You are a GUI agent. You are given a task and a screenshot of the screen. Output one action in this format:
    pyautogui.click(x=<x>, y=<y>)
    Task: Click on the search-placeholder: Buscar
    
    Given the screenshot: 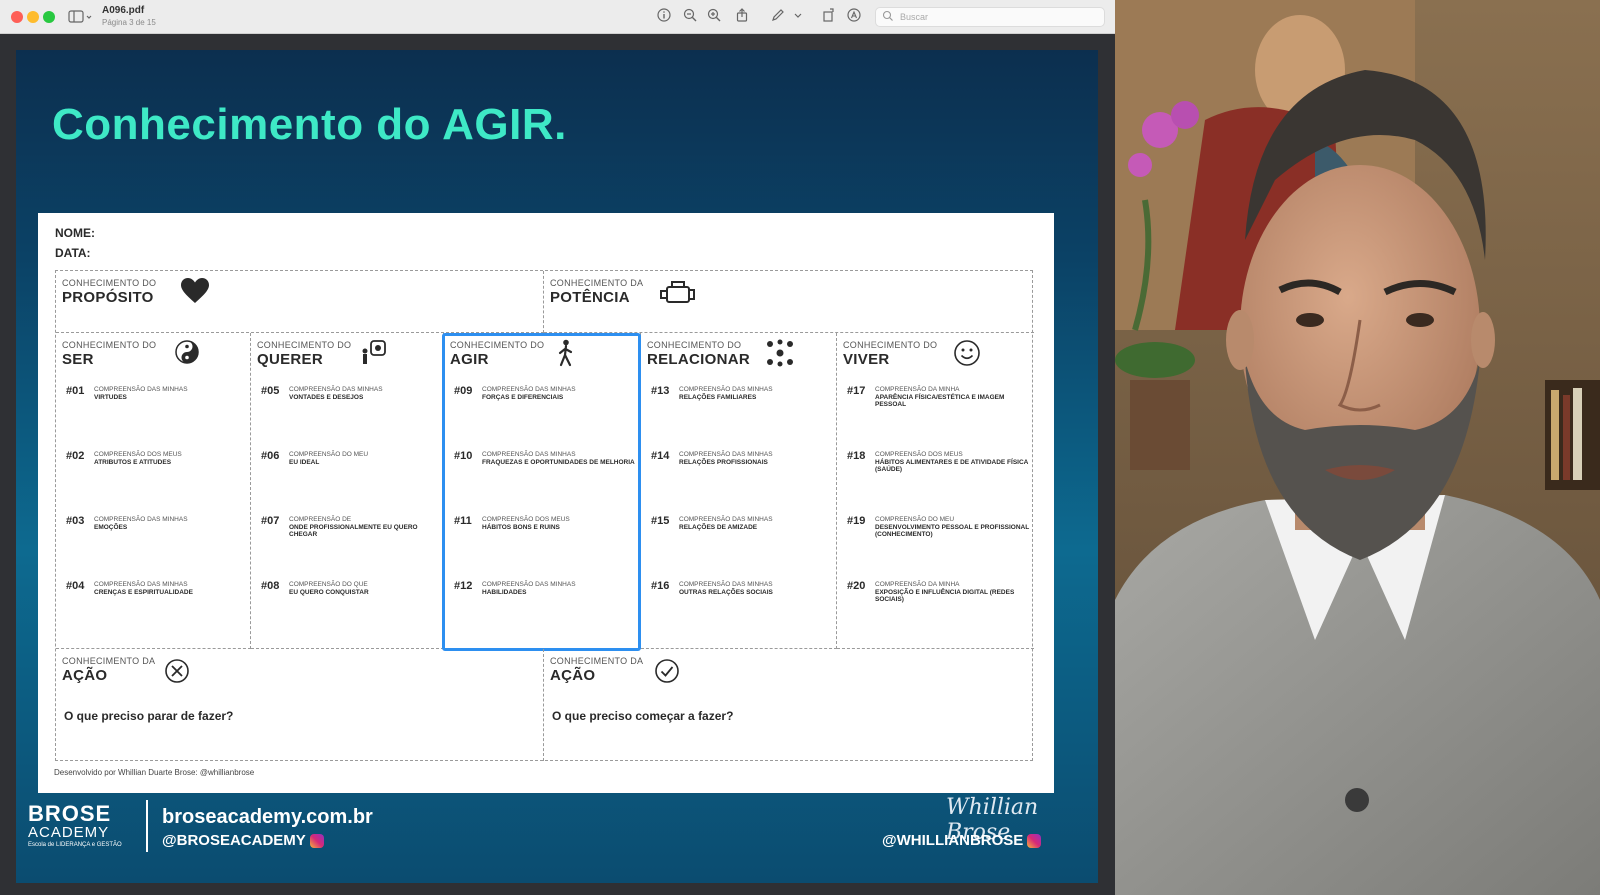 What is the action you would take?
    pyautogui.click(x=914, y=17)
    